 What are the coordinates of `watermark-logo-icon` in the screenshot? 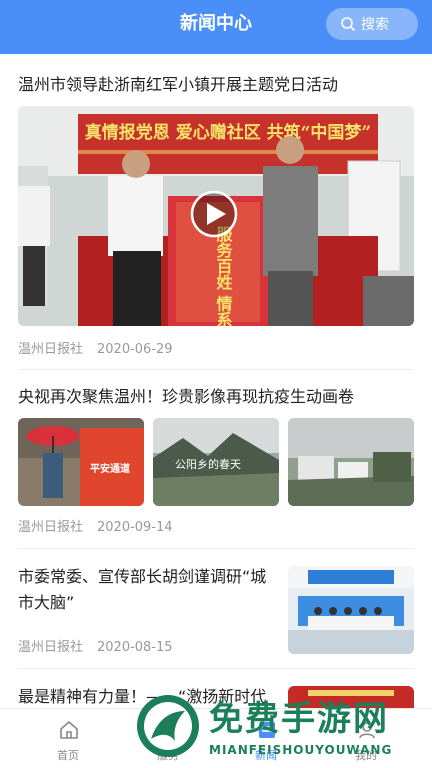 It's located at (168, 726).